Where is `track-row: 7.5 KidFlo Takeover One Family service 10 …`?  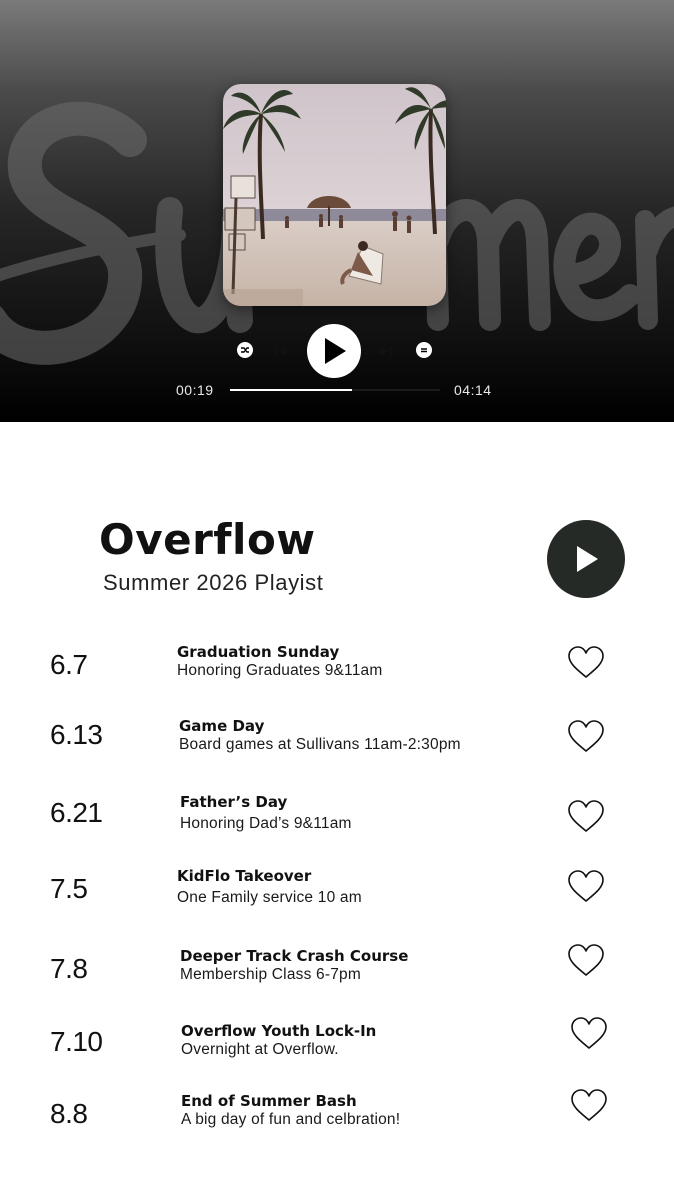
track-row: 7.5 KidFlo Takeover One Family service 10 … is located at coordinates (337, 897).